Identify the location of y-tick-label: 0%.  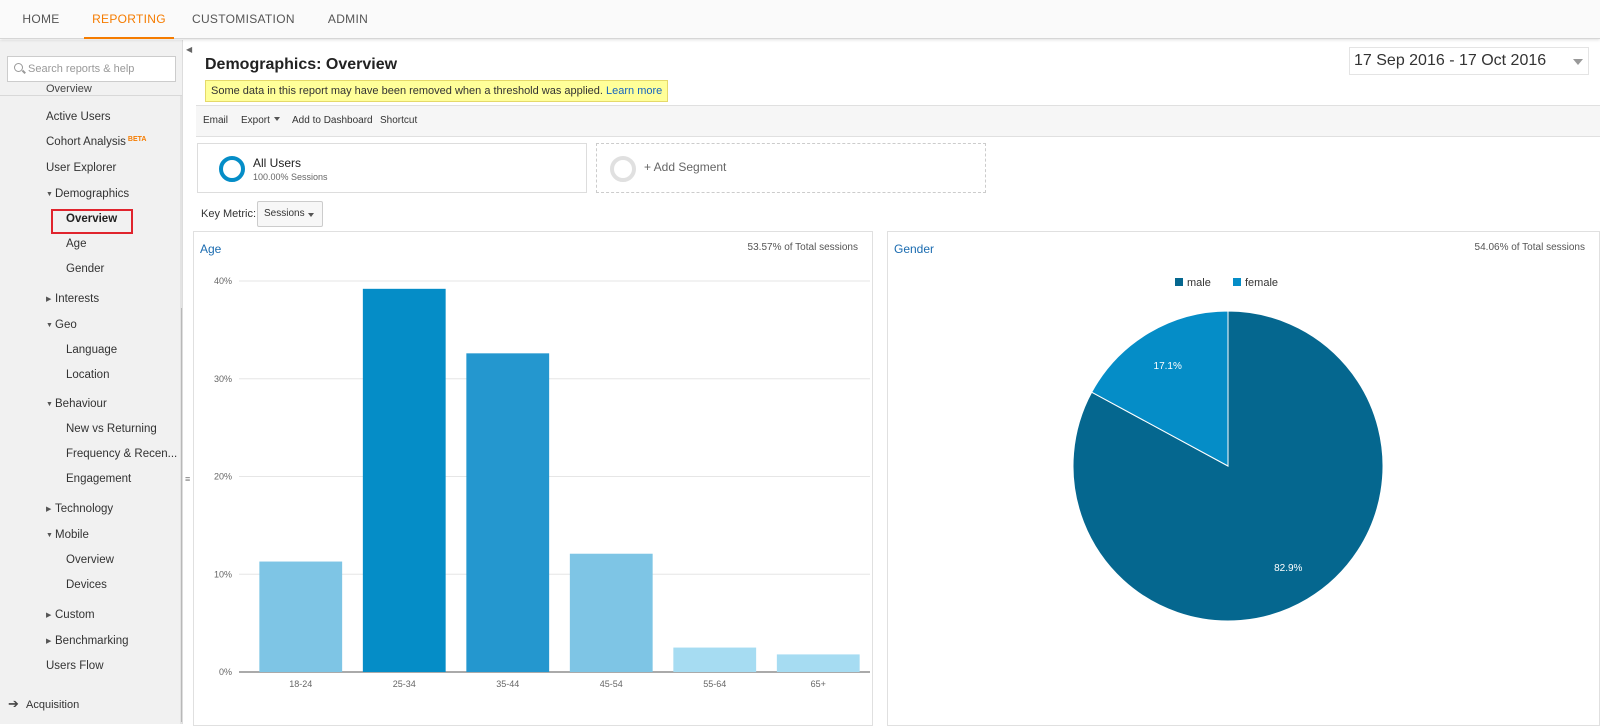
(225, 672).